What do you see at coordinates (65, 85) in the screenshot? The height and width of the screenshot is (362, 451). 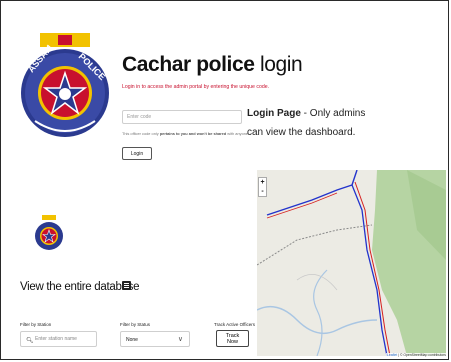 I see `assam-police-emblem: ASSAM POLICE` at bounding box center [65, 85].